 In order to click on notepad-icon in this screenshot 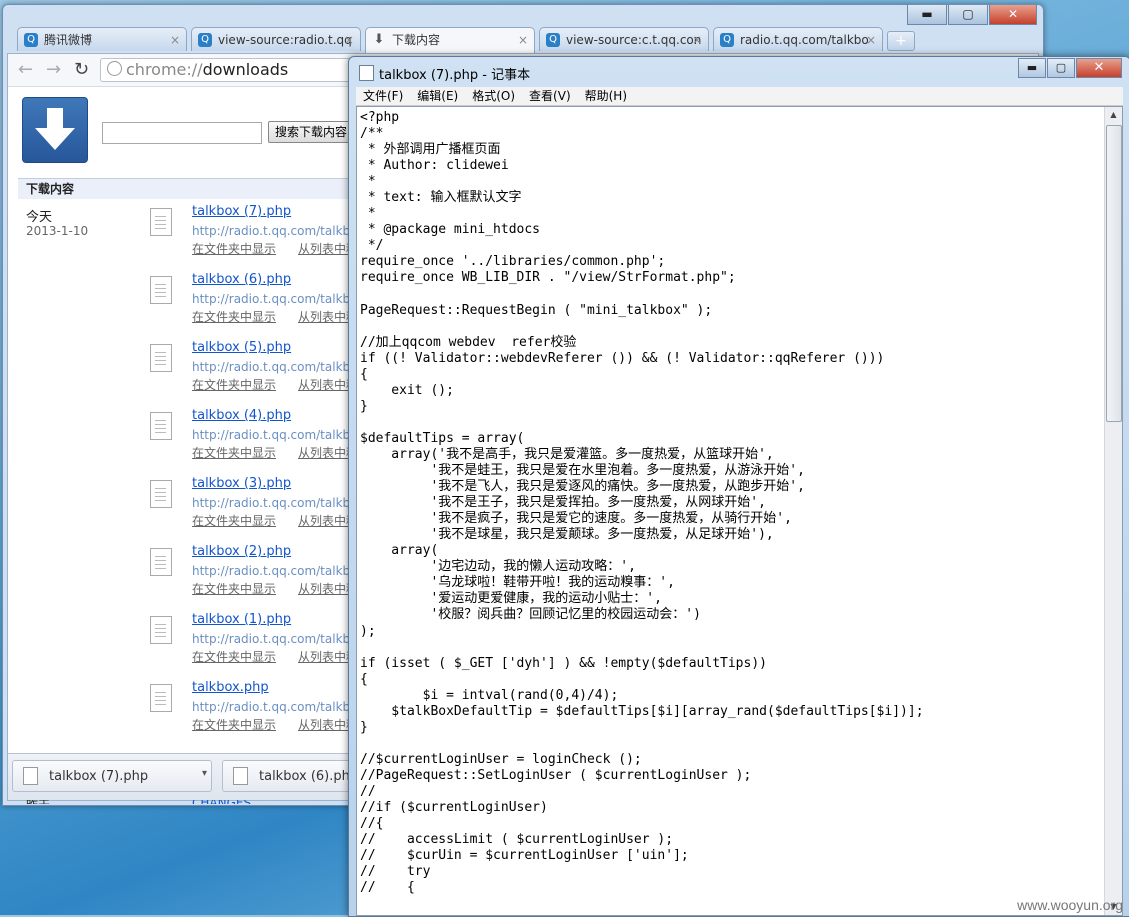, I will do `click(366, 73)`.